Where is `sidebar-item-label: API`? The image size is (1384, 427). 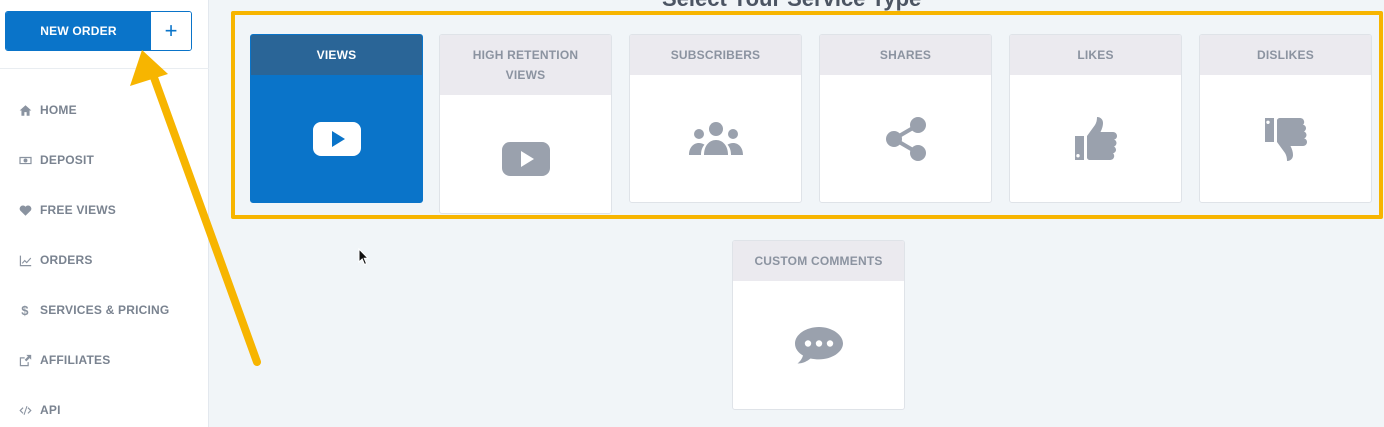 sidebar-item-label: API is located at coordinates (50, 410).